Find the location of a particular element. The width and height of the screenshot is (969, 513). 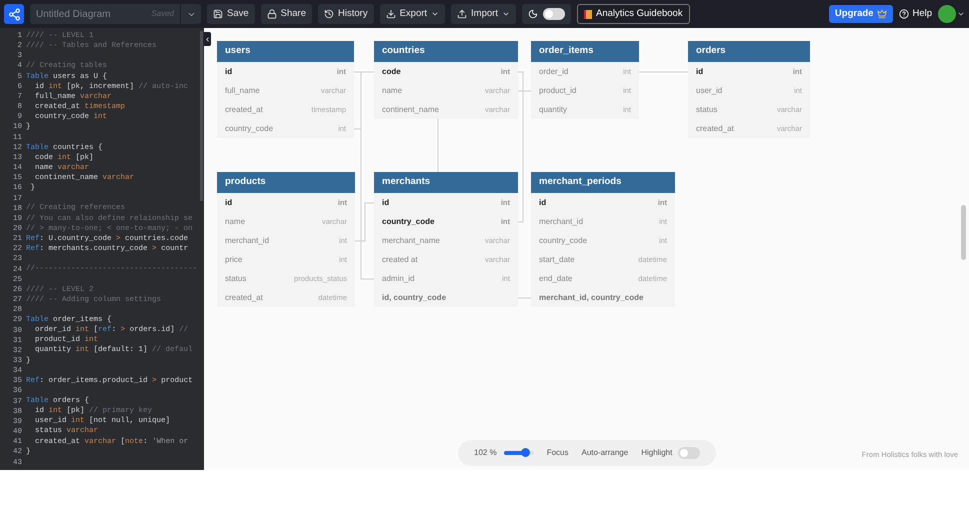

table-header: merchants is located at coordinates (446, 182).